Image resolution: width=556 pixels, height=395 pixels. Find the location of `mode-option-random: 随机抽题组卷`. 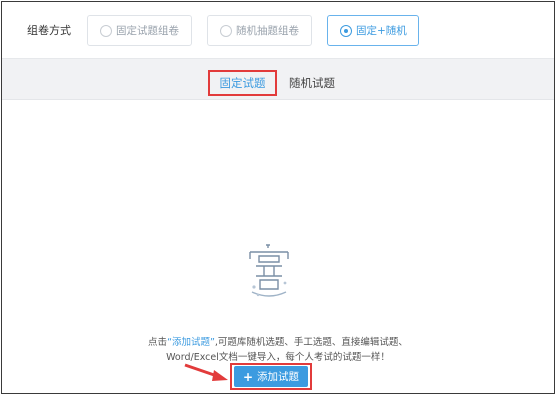

mode-option-random: 随机抽题组卷 is located at coordinates (259, 30).